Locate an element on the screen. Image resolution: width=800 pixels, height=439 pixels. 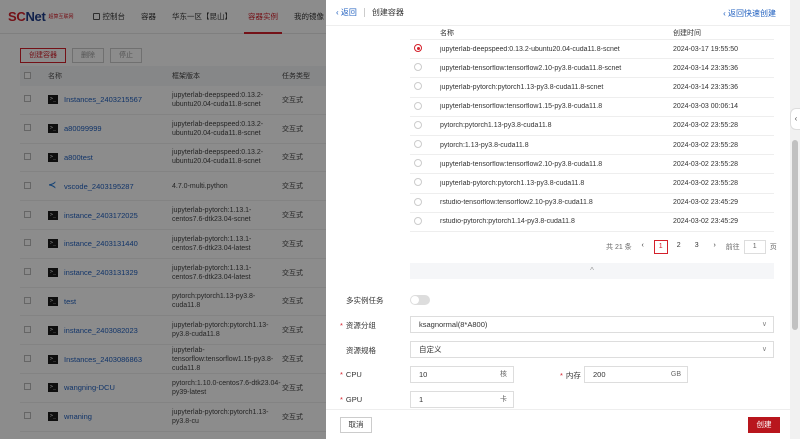
goto-page-input: 1 is located at coordinates (754, 247).